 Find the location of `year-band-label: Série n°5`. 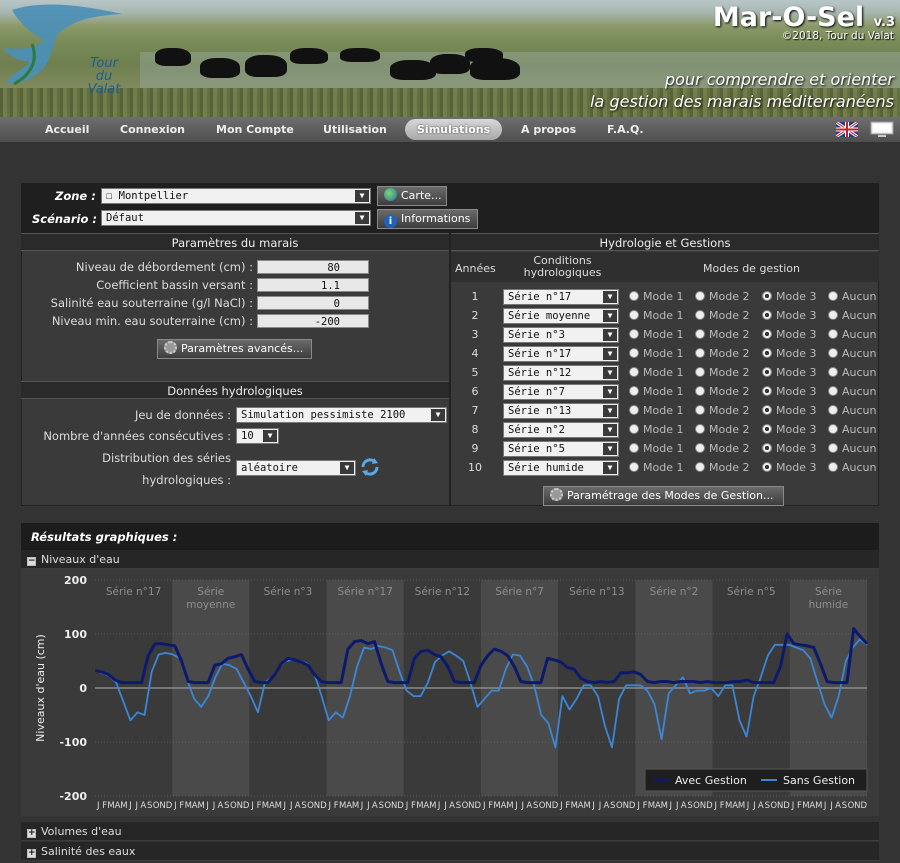

year-band-label: Série n°5 is located at coordinates (751, 592).